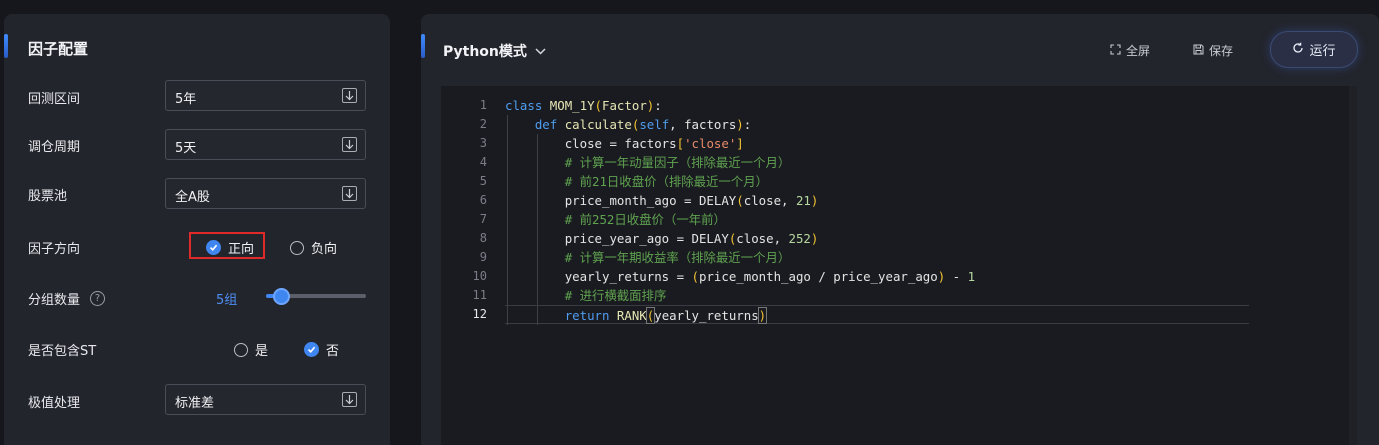 This screenshot has height=445, width=1379. I want to click on direction-positive-radio: 正向, so click(230, 247).